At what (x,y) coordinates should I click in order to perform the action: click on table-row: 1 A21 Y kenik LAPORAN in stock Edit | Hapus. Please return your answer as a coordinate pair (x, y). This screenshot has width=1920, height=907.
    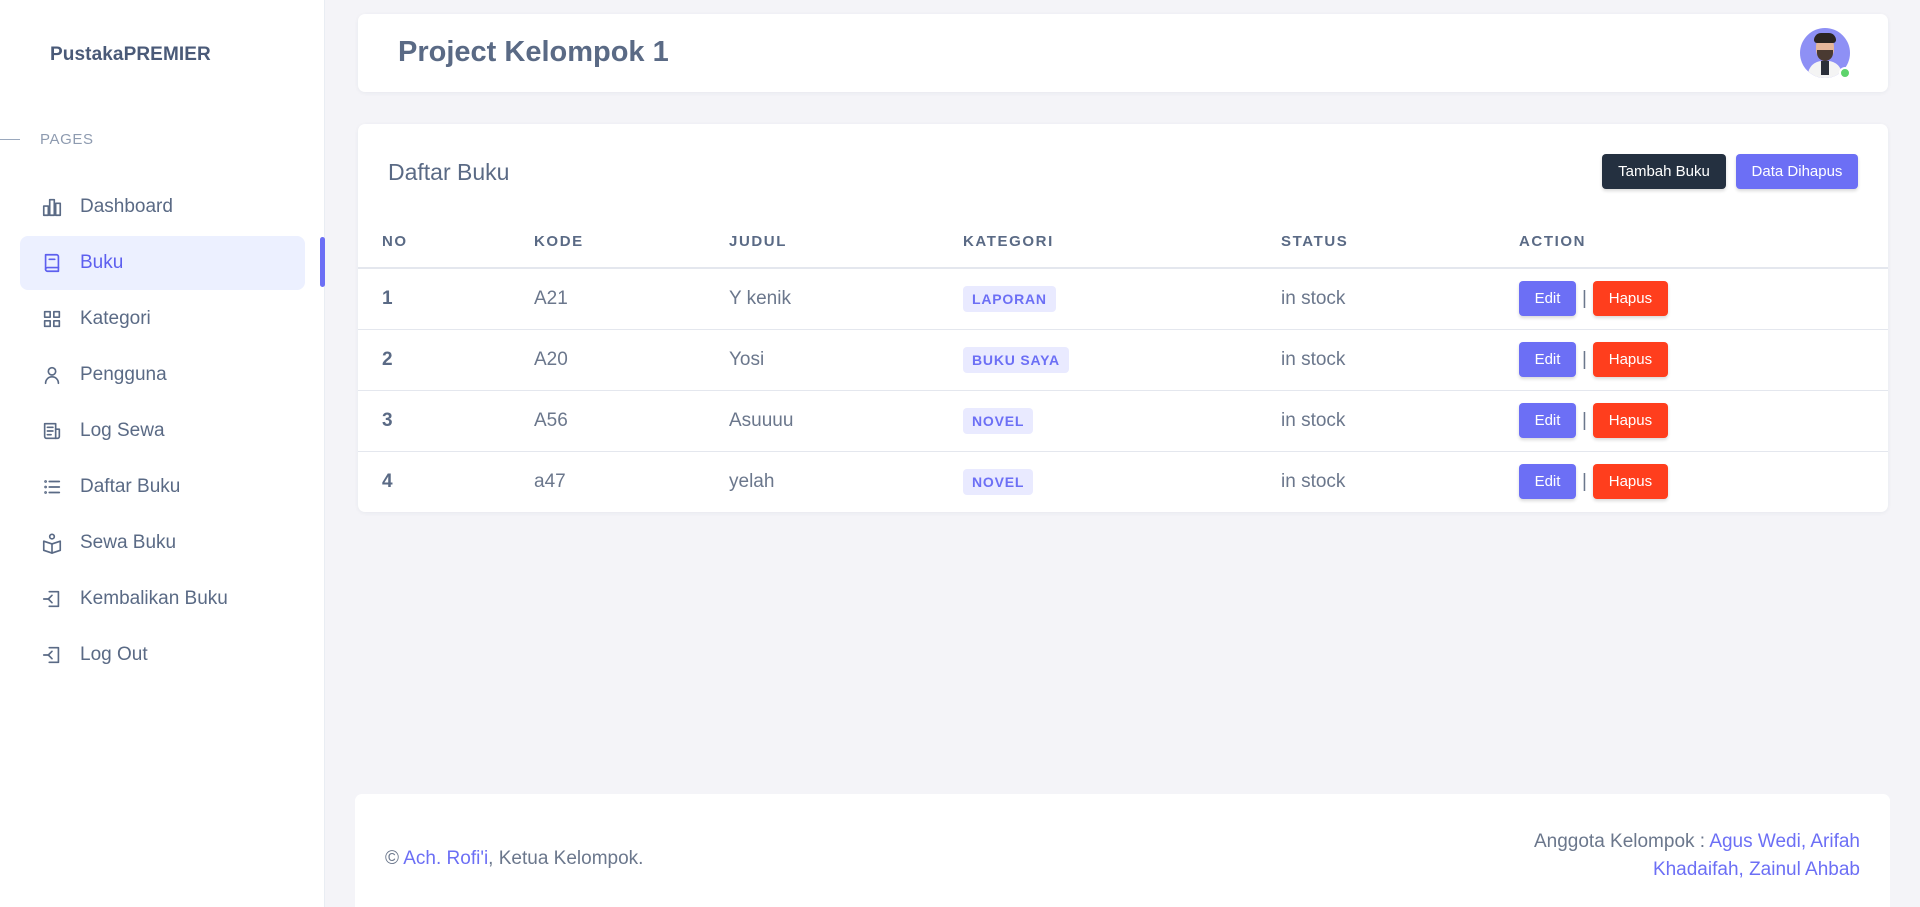
    Looking at the image, I should click on (1123, 299).